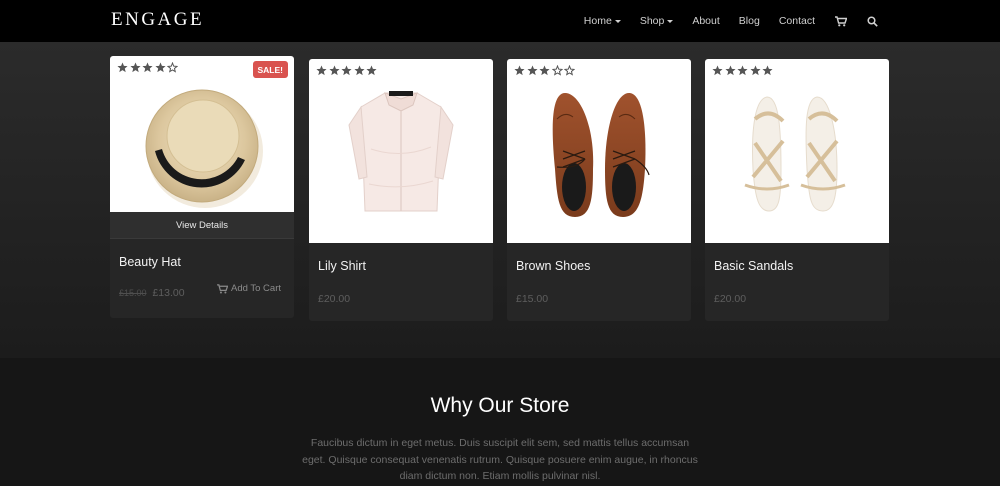 The image size is (1000, 486). Describe the element at coordinates (256, 288) in the screenshot. I see `add-to-cart-label: Add To Cart` at that location.